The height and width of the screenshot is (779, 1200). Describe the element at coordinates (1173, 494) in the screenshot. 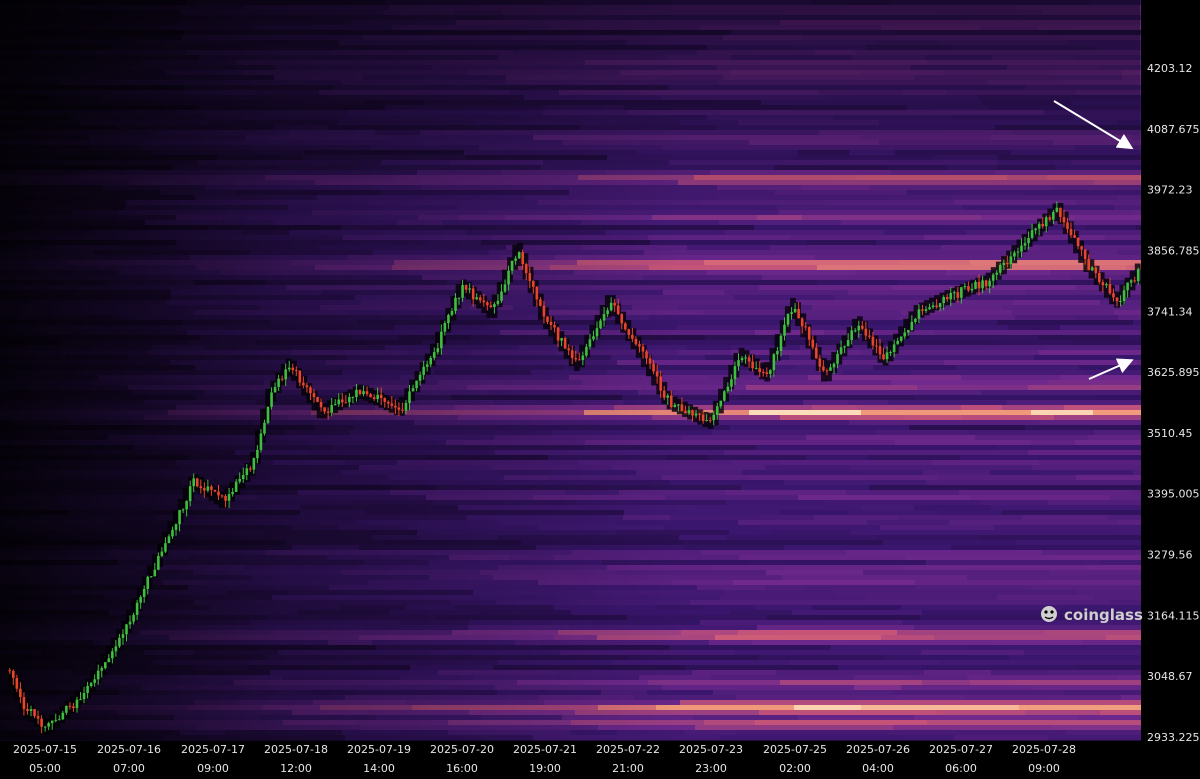

I see `y-tick-label: 3395.005` at that location.